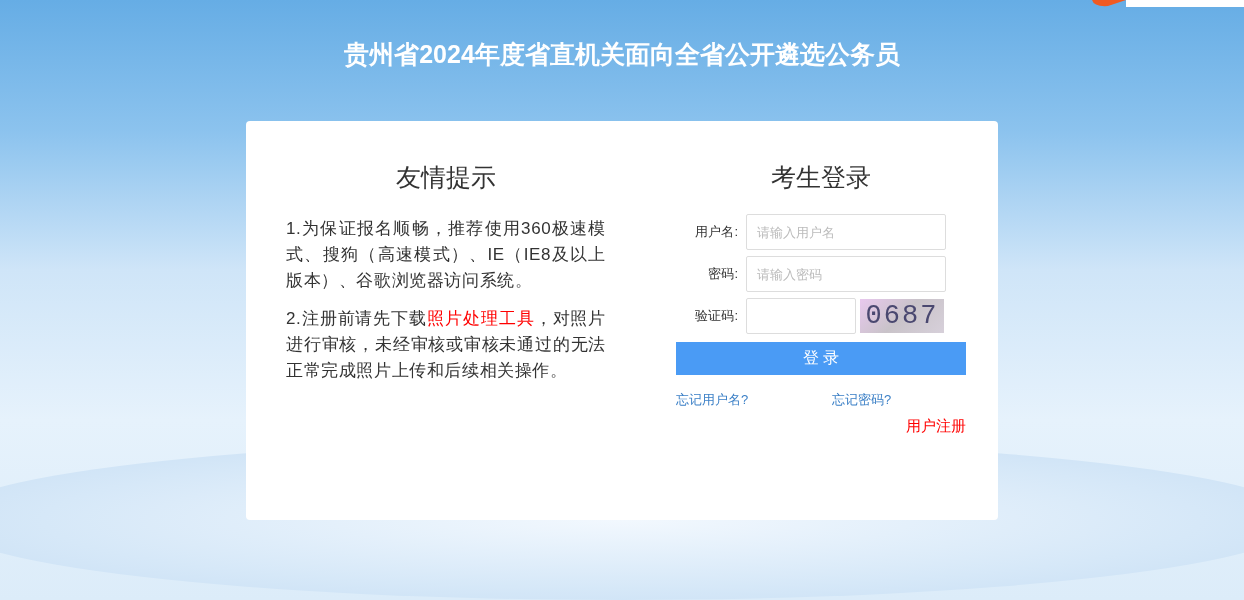 This screenshot has width=1244, height=600. What do you see at coordinates (846, 232) in the screenshot?
I see `username-field: 请输入用户名` at bounding box center [846, 232].